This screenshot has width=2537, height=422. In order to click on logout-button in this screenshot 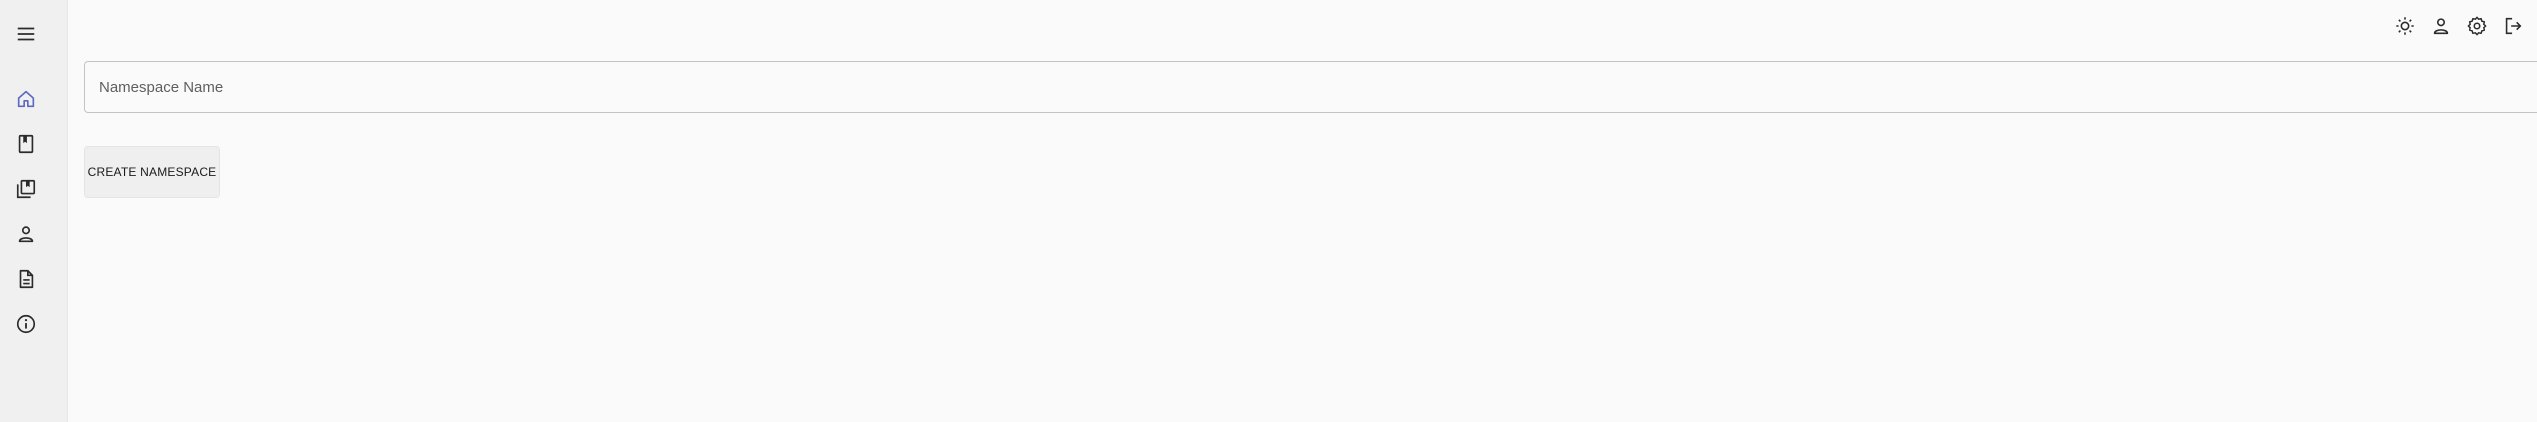, I will do `click(2513, 26)`.